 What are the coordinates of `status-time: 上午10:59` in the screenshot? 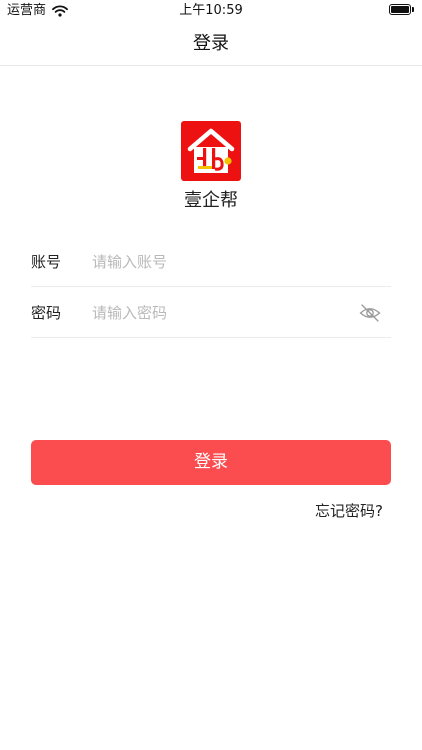 It's located at (211, 10).